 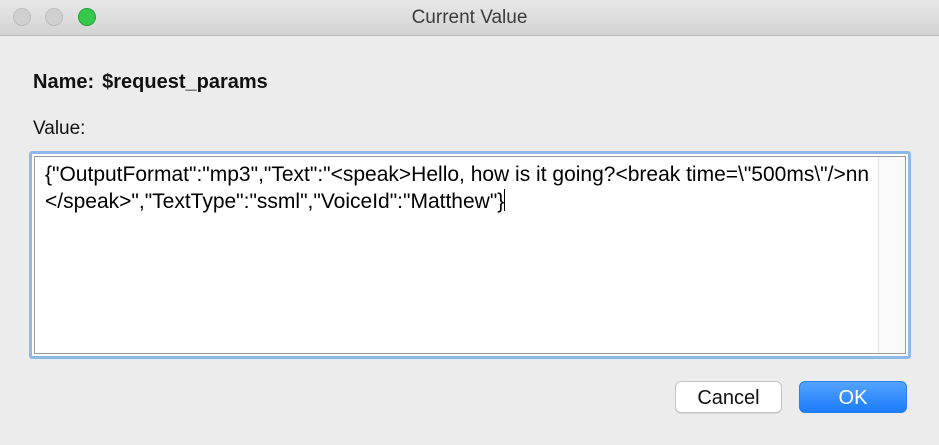 I want to click on name-value: $request_params, so click(x=185, y=82).